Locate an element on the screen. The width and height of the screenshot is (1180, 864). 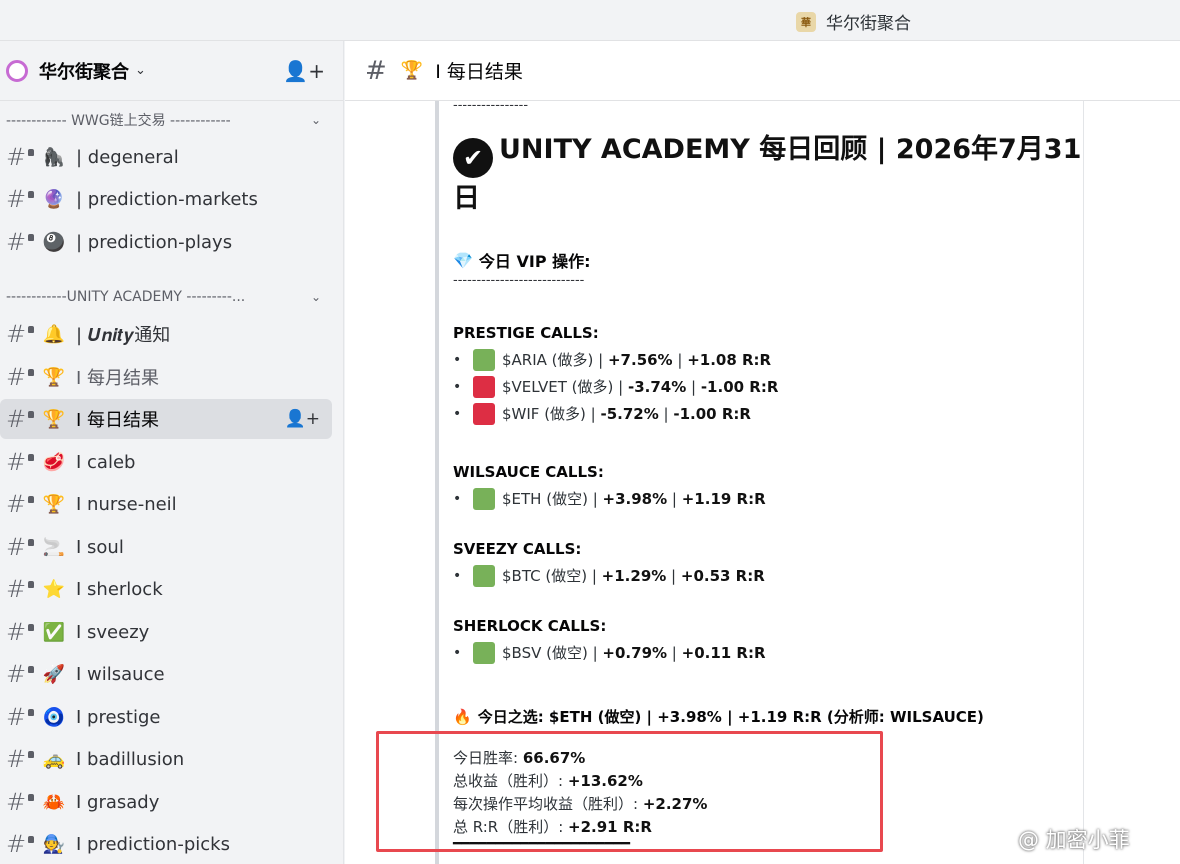
list-item: • $ETH (做空) | +3.98% | +1.19 R:R is located at coordinates (609, 498).